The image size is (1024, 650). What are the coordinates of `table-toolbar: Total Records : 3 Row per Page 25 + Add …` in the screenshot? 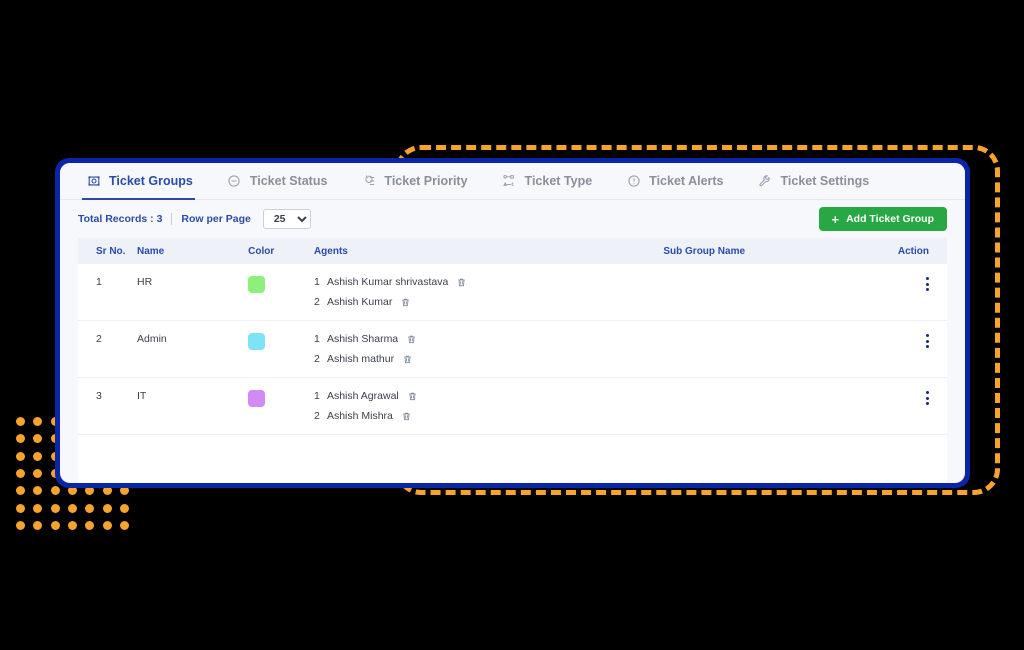 It's located at (512, 219).